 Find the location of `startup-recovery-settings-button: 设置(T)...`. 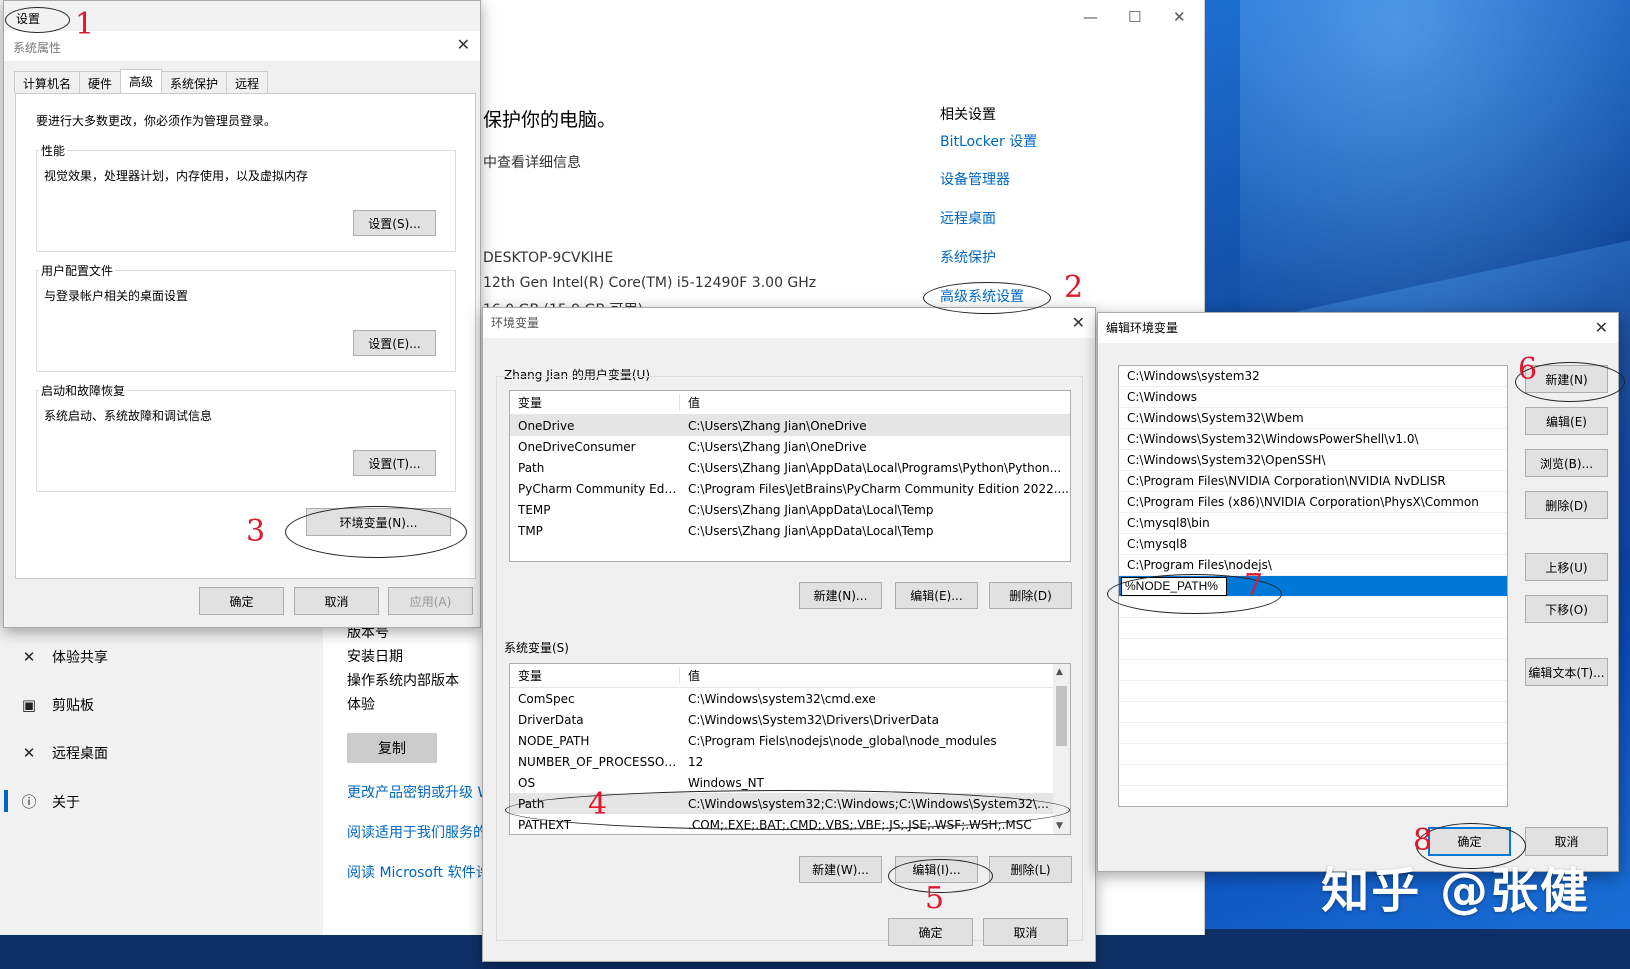

startup-recovery-settings-button: 设置(T)... is located at coordinates (394, 463).